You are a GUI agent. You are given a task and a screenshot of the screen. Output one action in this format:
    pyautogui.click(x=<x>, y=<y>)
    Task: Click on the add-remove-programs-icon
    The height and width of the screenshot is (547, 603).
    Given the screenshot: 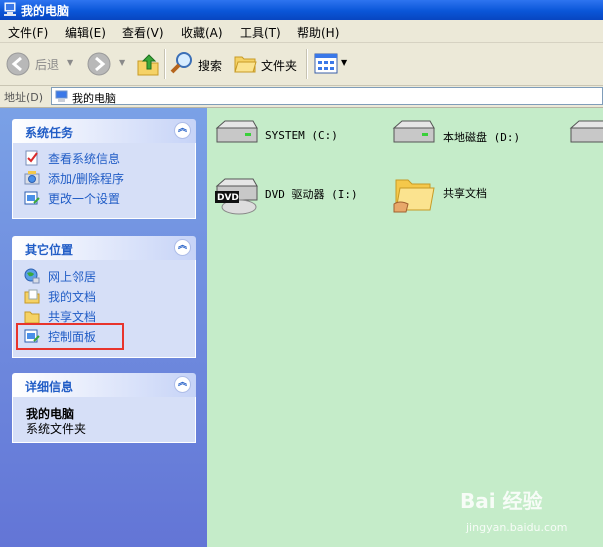 What is the action you would take?
    pyautogui.click(x=32, y=178)
    